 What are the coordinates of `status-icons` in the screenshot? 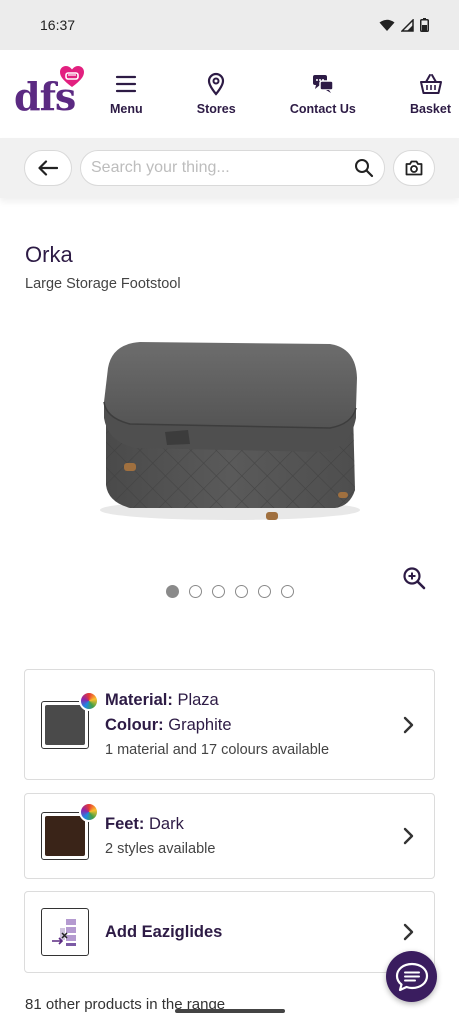 It's located at (404, 25).